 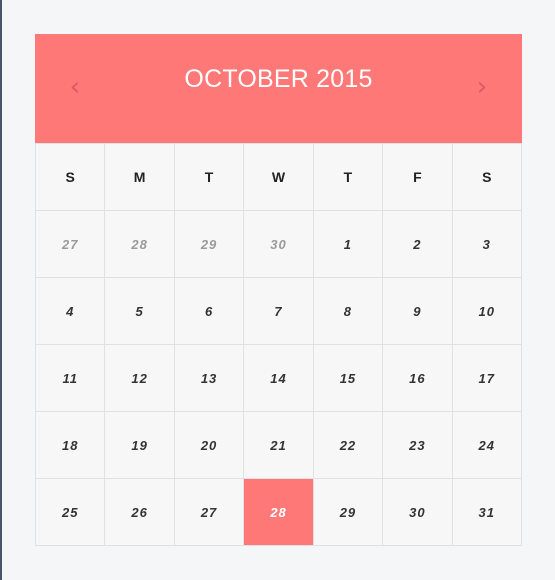 What do you see at coordinates (140, 512) in the screenshot?
I see `day-cell: 26` at bounding box center [140, 512].